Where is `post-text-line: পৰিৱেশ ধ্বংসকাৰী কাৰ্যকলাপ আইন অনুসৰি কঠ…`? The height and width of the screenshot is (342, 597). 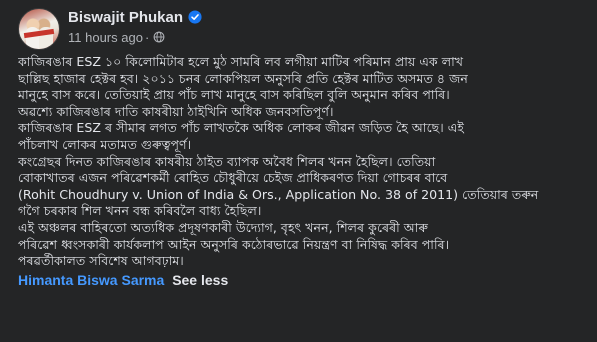 post-text-line: পৰিৱেশ ধ্বংসকাৰী কাৰ্যকলাপ আইন অনুসৰি কঠ… is located at coordinates (234, 244).